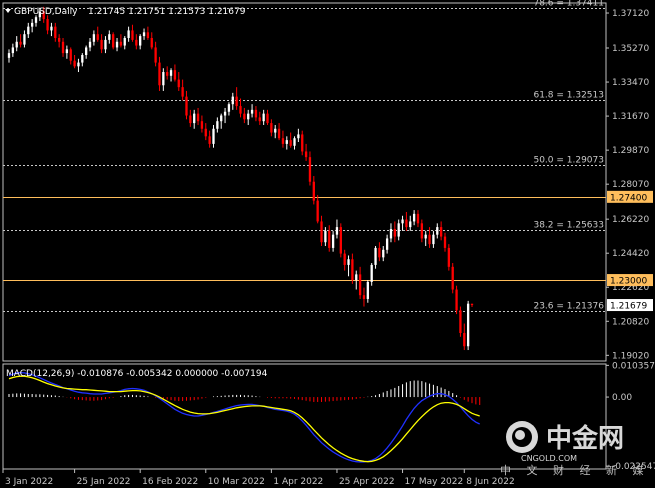  I want to click on price-tick-label: 1.33470, so click(630, 83).